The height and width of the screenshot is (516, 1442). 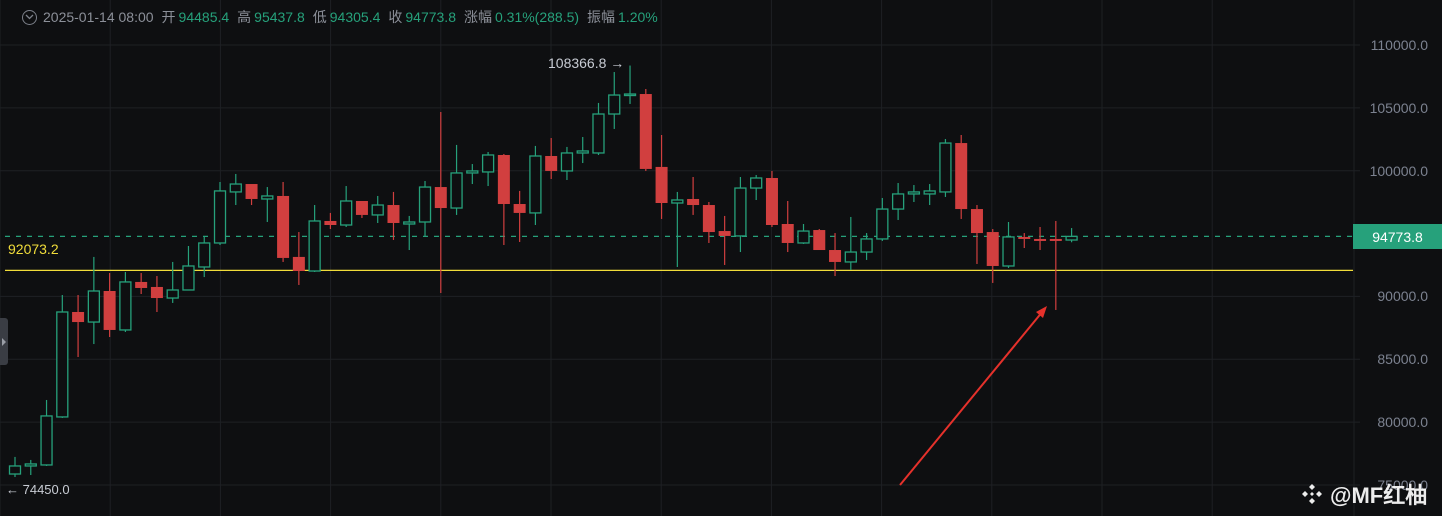 What do you see at coordinates (355, 17) in the screenshot?
I see `low-value: 94305.4` at bounding box center [355, 17].